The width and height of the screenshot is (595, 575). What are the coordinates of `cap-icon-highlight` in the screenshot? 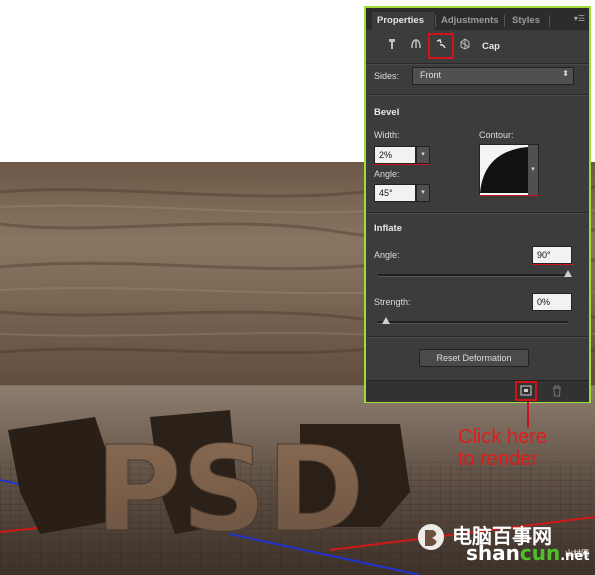 It's located at (441, 46).